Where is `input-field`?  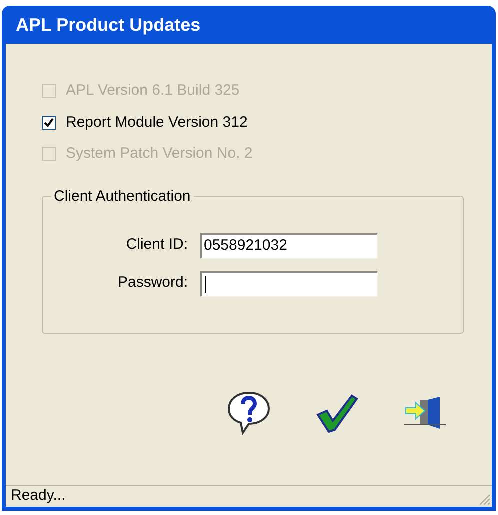 input-field is located at coordinates (289, 283).